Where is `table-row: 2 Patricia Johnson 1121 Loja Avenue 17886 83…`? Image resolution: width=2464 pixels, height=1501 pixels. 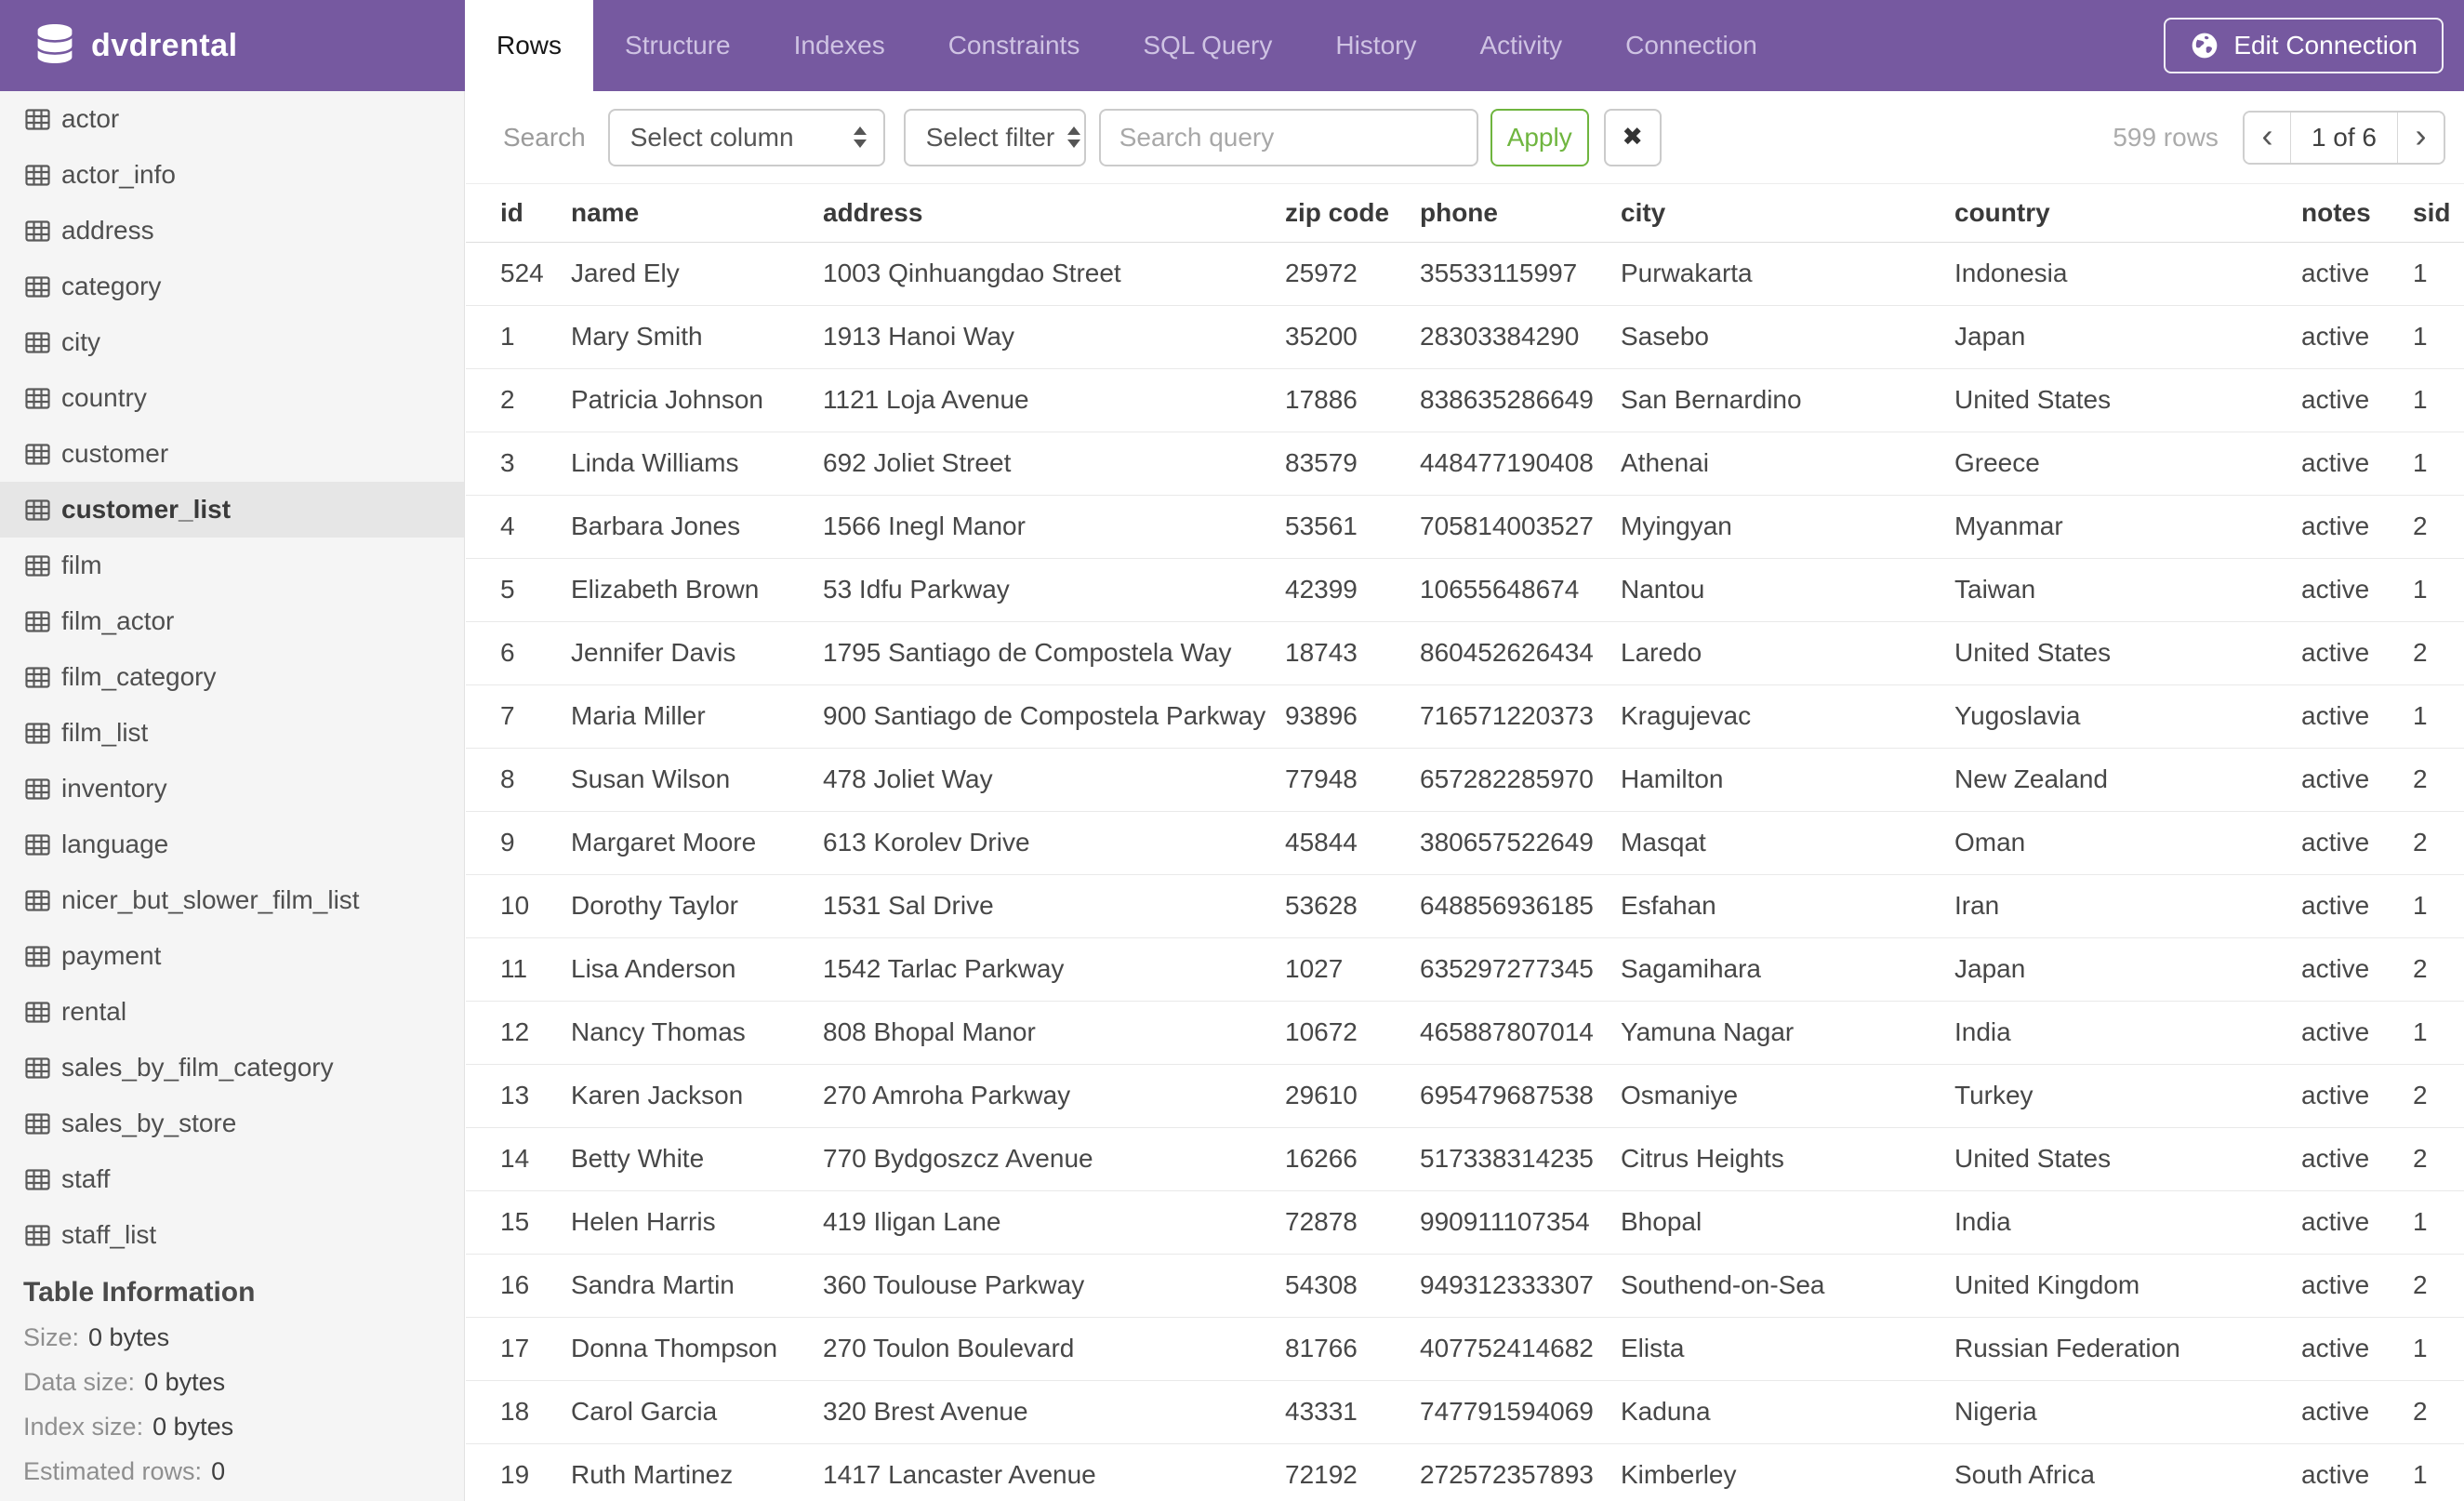 table-row: 2 Patricia Johnson 1121 Loja Avenue 17886 83… is located at coordinates (1465, 400).